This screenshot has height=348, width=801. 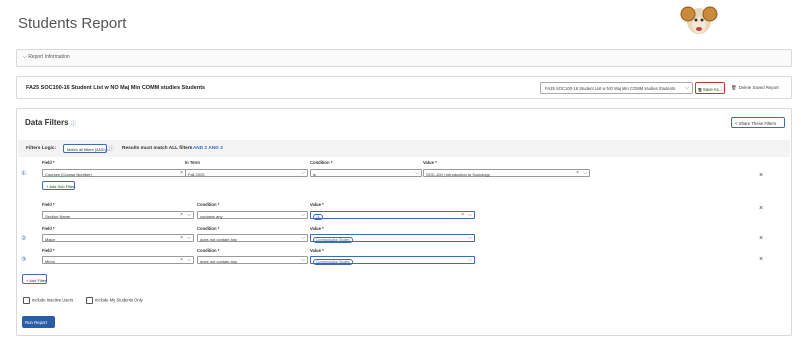 What do you see at coordinates (506, 173) in the screenshot?
I see `value-select: SOC-100 | Introduction to Sociology × ⌵` at bounding box center [506, 173].